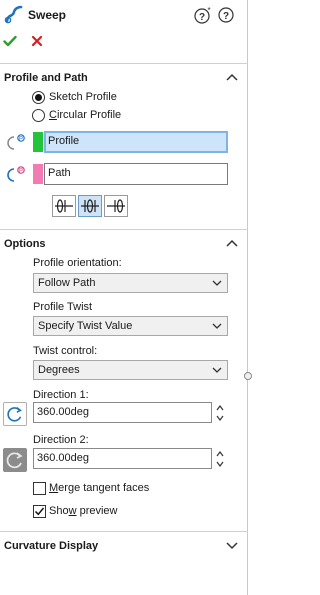 This screenshot has width=320, height=595. What do you see at coordinates (59, 370) in the screenshot?
I see `twist-control-value: Degrees` at bounding box center [59, 370].